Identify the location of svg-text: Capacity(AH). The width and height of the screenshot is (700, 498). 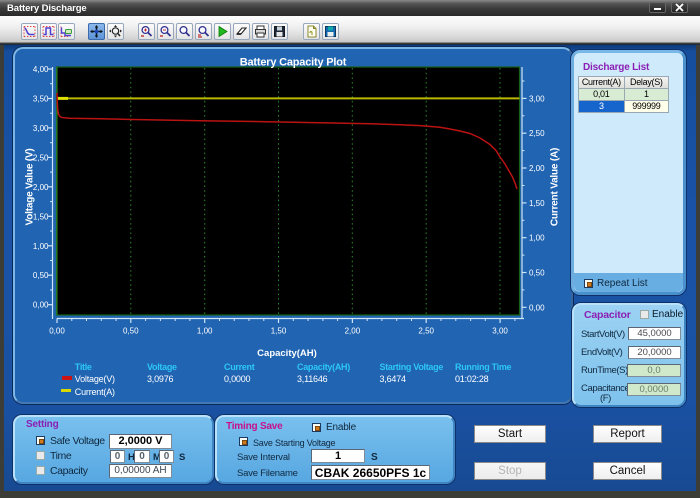
(287, 353).